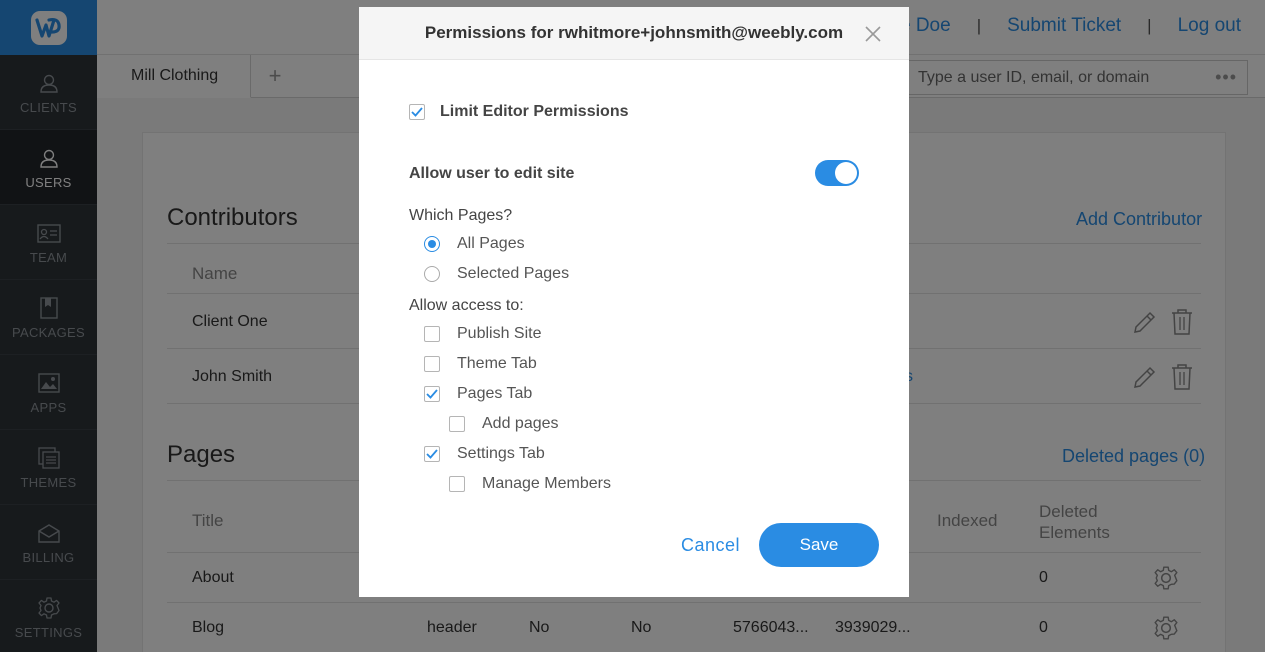  I want to click on radio-label: All Pages, so click(491, 243).